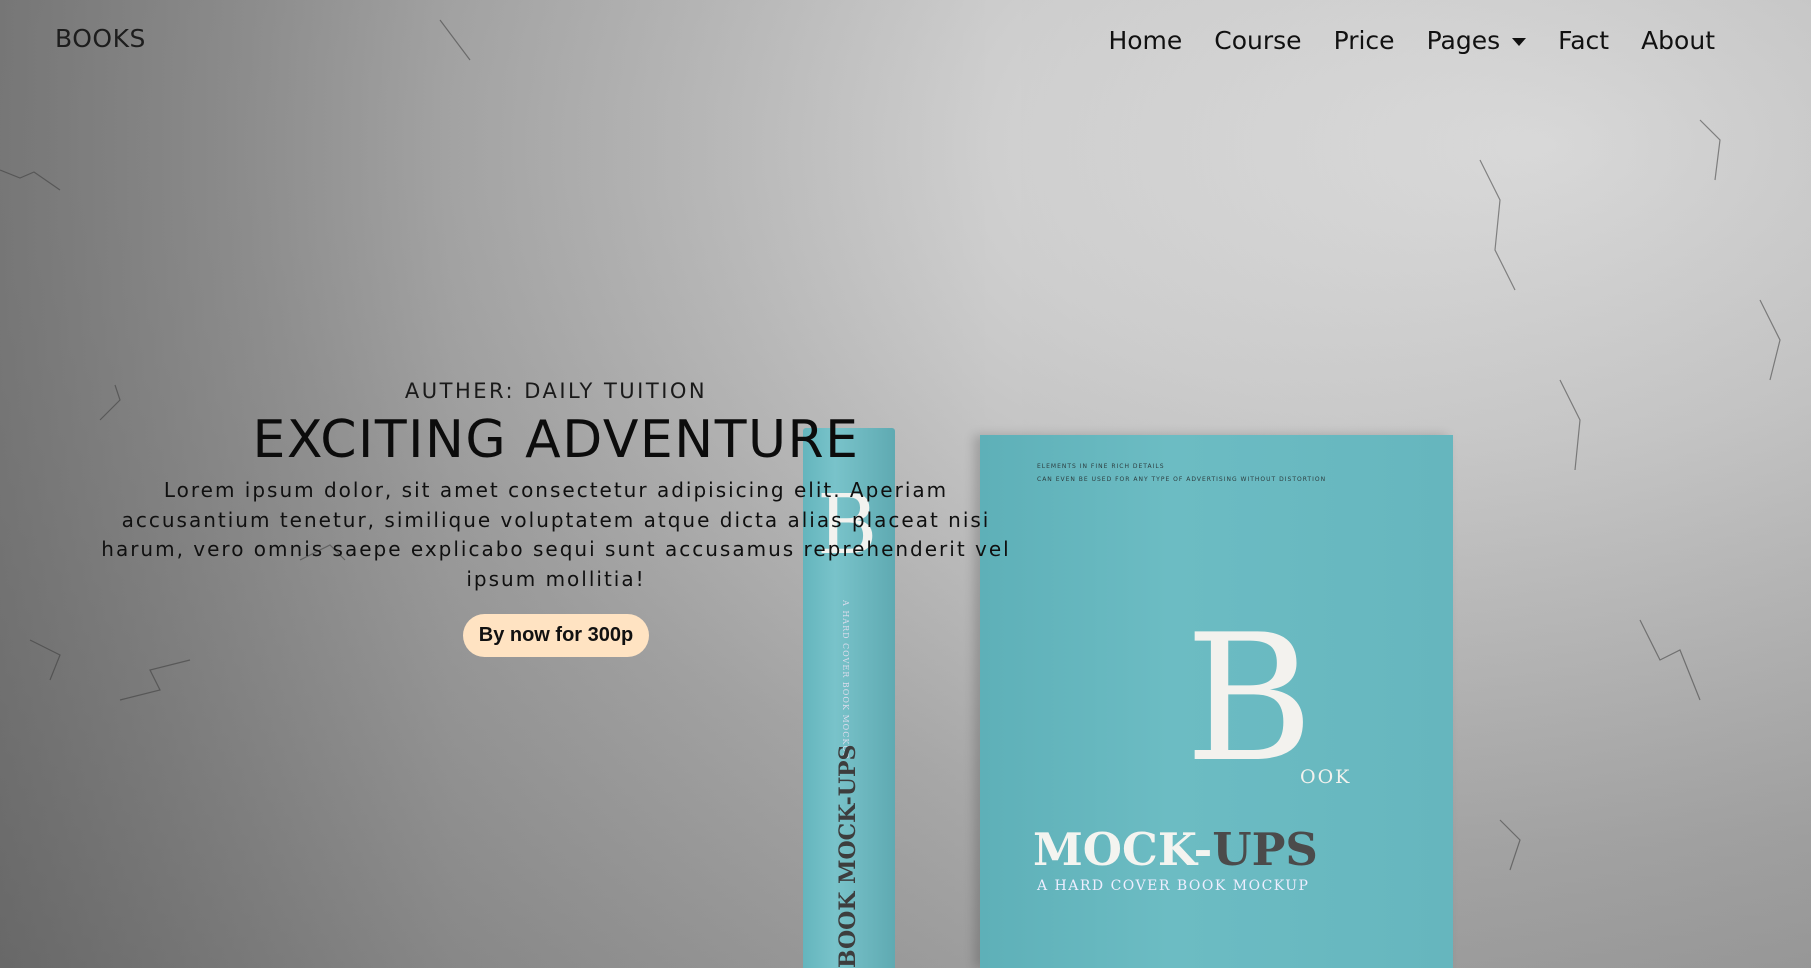 This screenshot has height=968, width=1811. I want to click on nav-item-price: Price, so click(1364, 41).